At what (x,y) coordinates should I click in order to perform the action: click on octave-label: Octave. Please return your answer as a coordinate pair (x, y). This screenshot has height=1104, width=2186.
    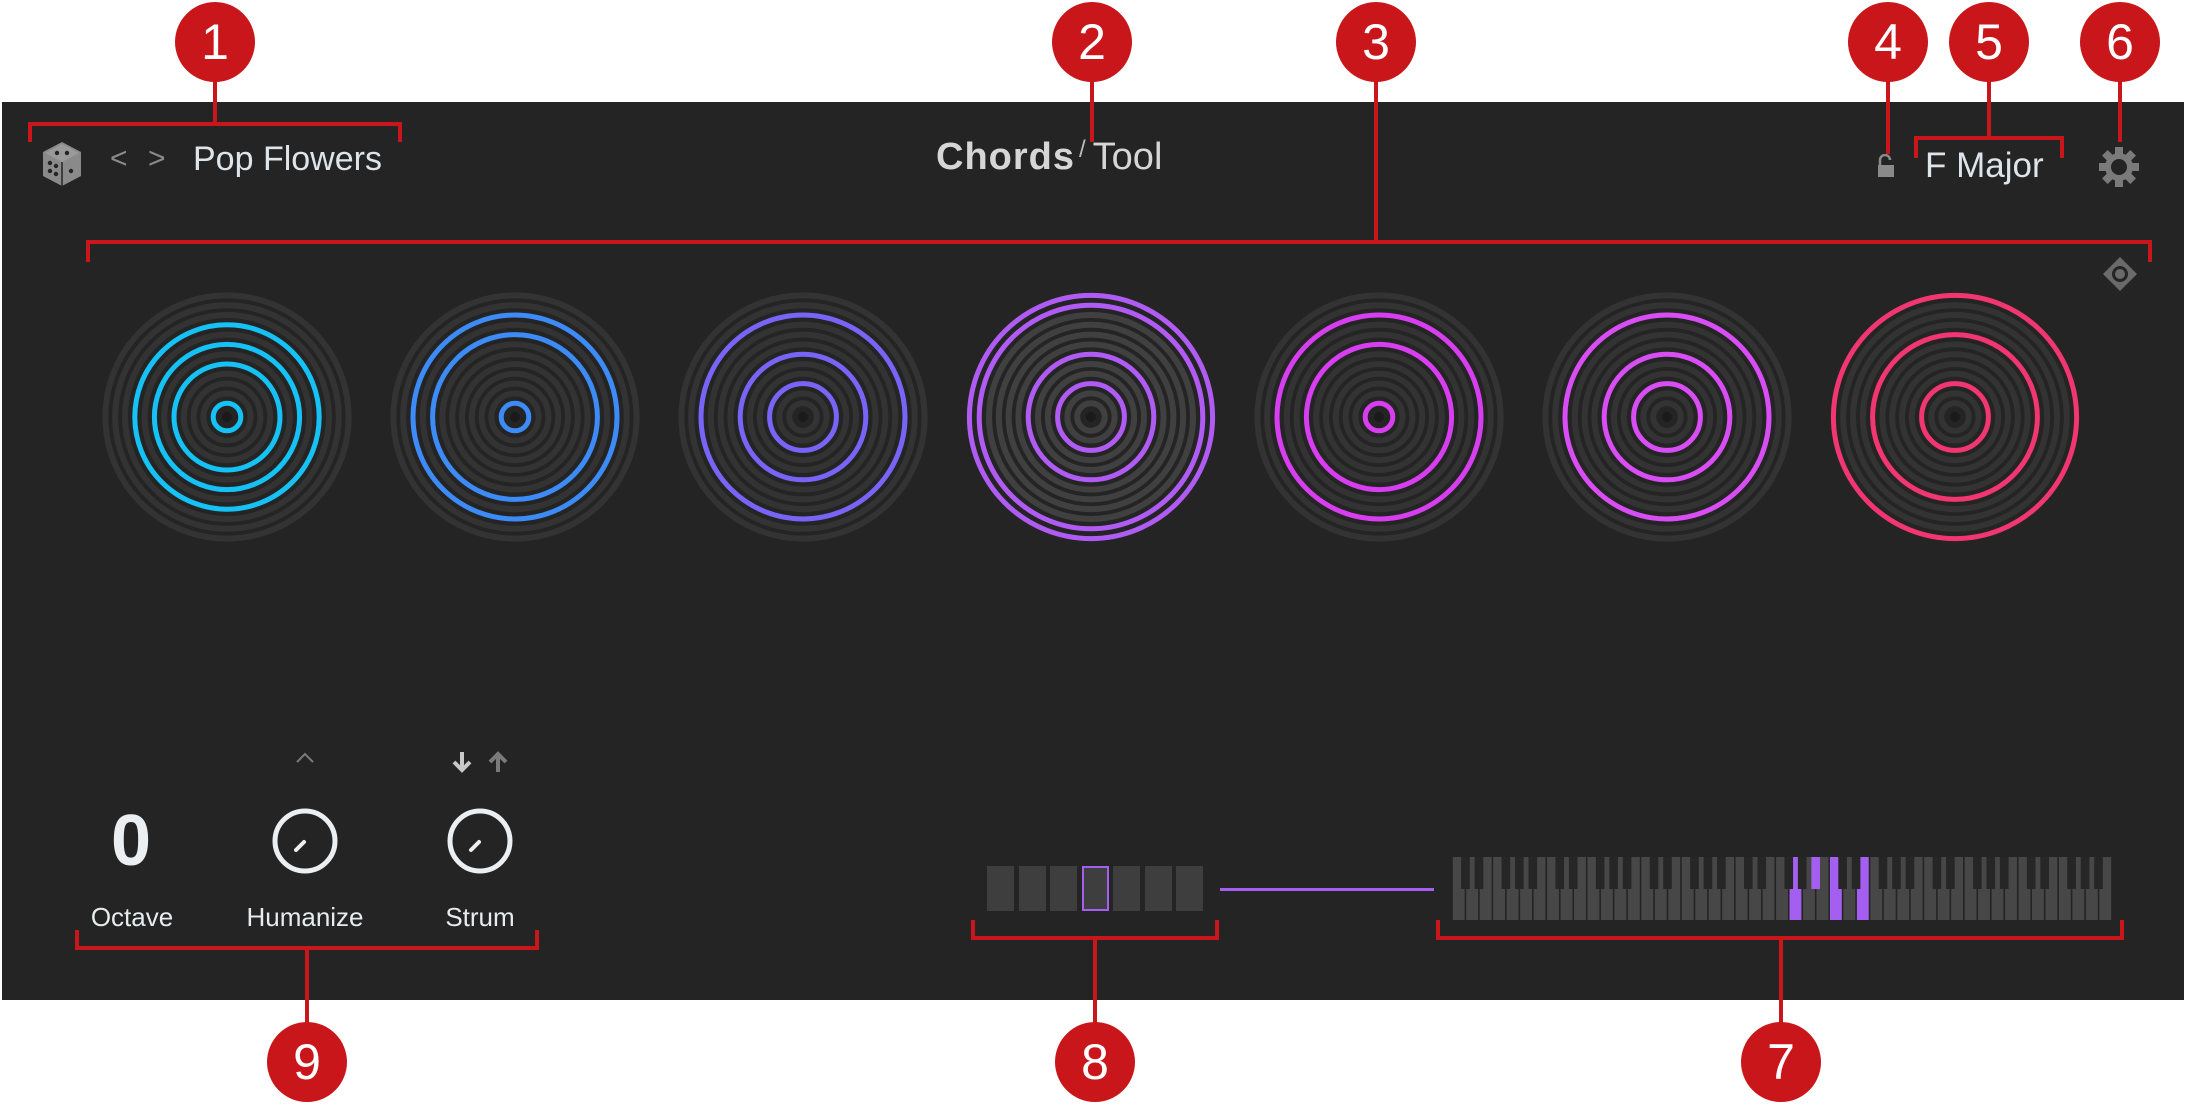
    Looking at the image, I should click on (132, 917).